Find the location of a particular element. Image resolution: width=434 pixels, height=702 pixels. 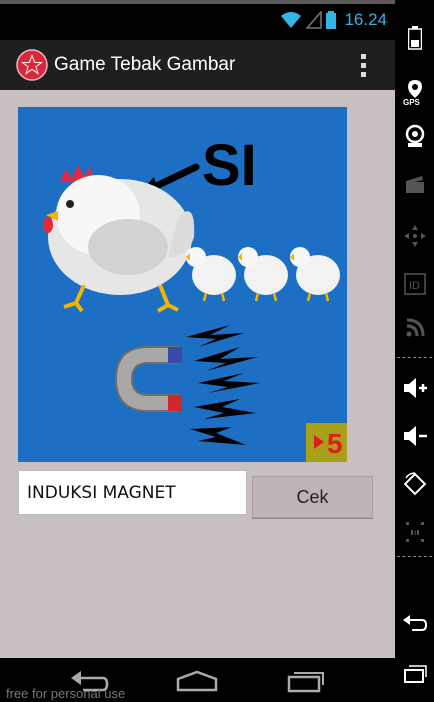

scale-icon is located at coordinates (414, 532).